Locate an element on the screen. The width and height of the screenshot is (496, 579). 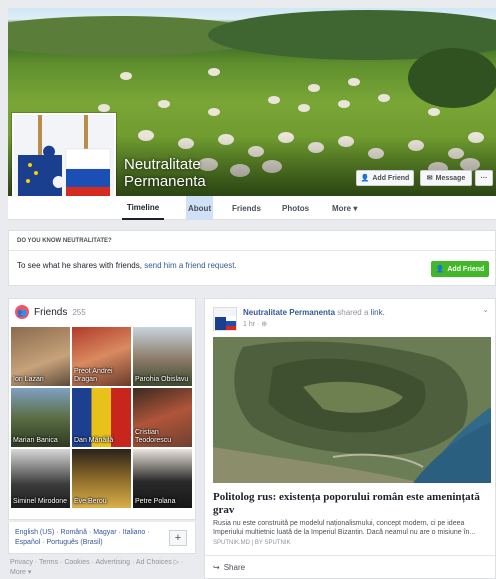
add-friend-green-label: Add Friend is located at coordinates (466, 269).